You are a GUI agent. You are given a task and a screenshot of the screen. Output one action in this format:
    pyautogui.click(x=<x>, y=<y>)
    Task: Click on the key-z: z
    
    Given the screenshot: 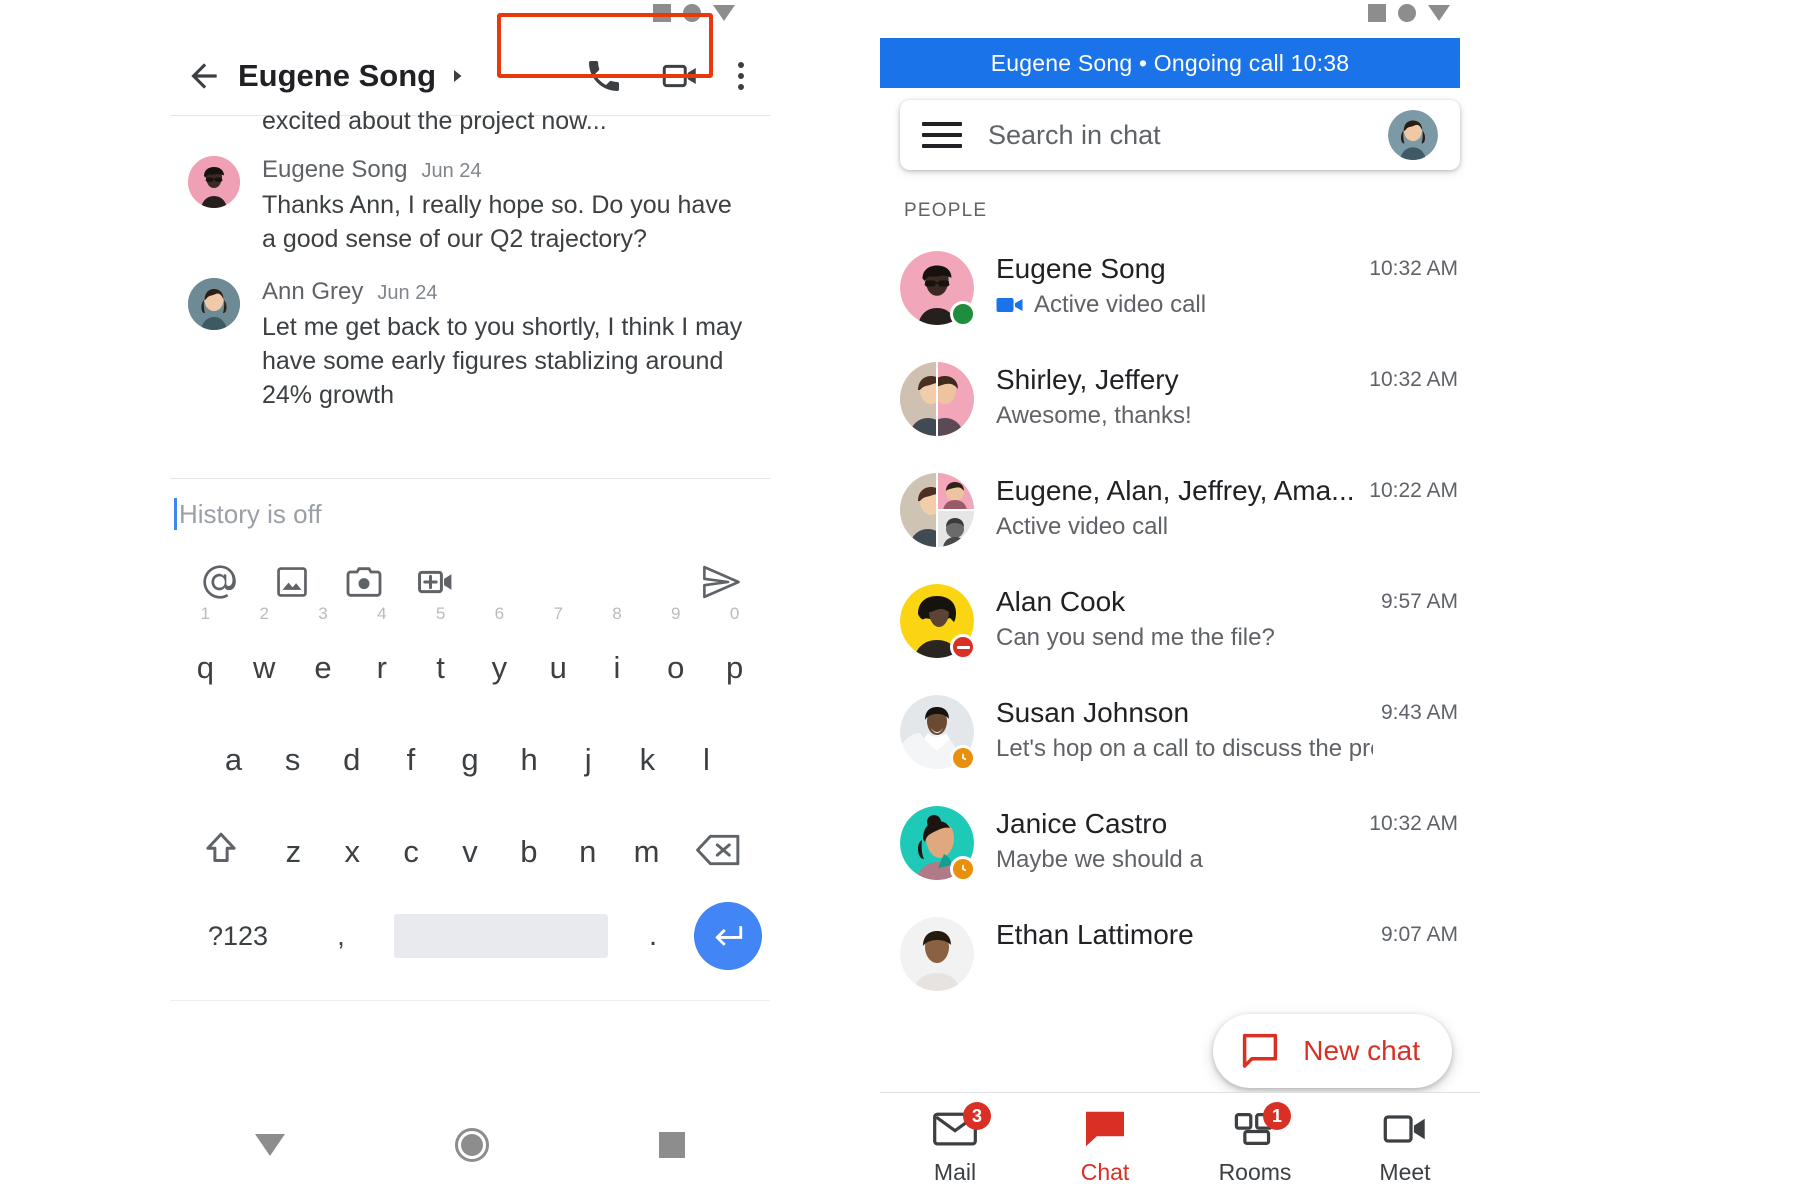 What is the action you would take?
    pyautogui.click(x=293, y=850)
    